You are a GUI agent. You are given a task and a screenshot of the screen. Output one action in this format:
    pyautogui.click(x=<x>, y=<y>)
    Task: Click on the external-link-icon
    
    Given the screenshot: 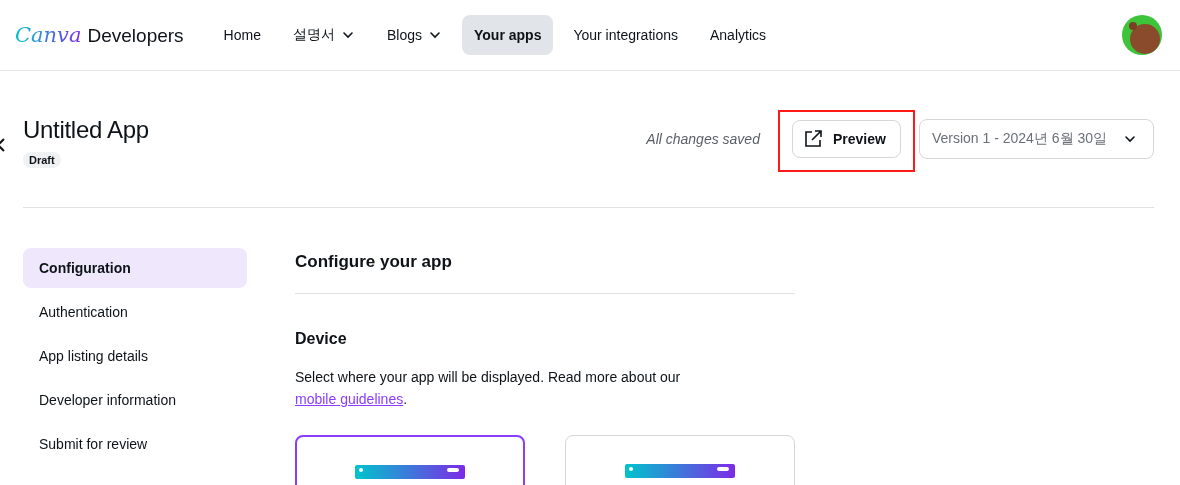 What is the action you would take?
    pyautogui.click(x=812, y=139)
    